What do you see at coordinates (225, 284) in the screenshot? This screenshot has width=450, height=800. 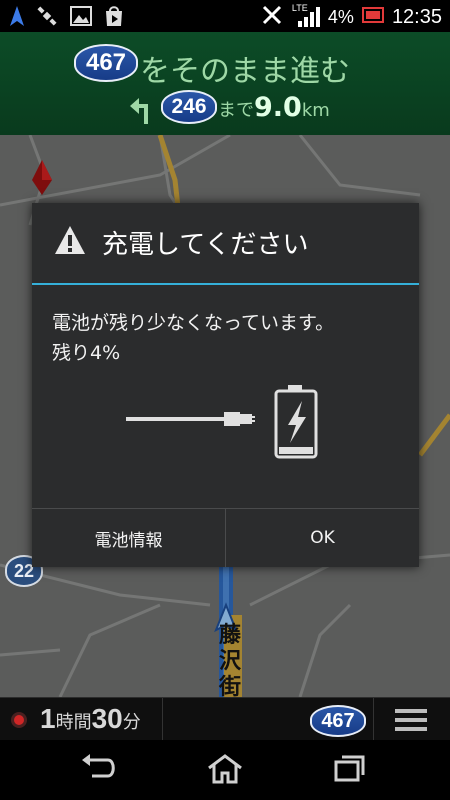 I see `title-divider` at bounding box center [225, 284].